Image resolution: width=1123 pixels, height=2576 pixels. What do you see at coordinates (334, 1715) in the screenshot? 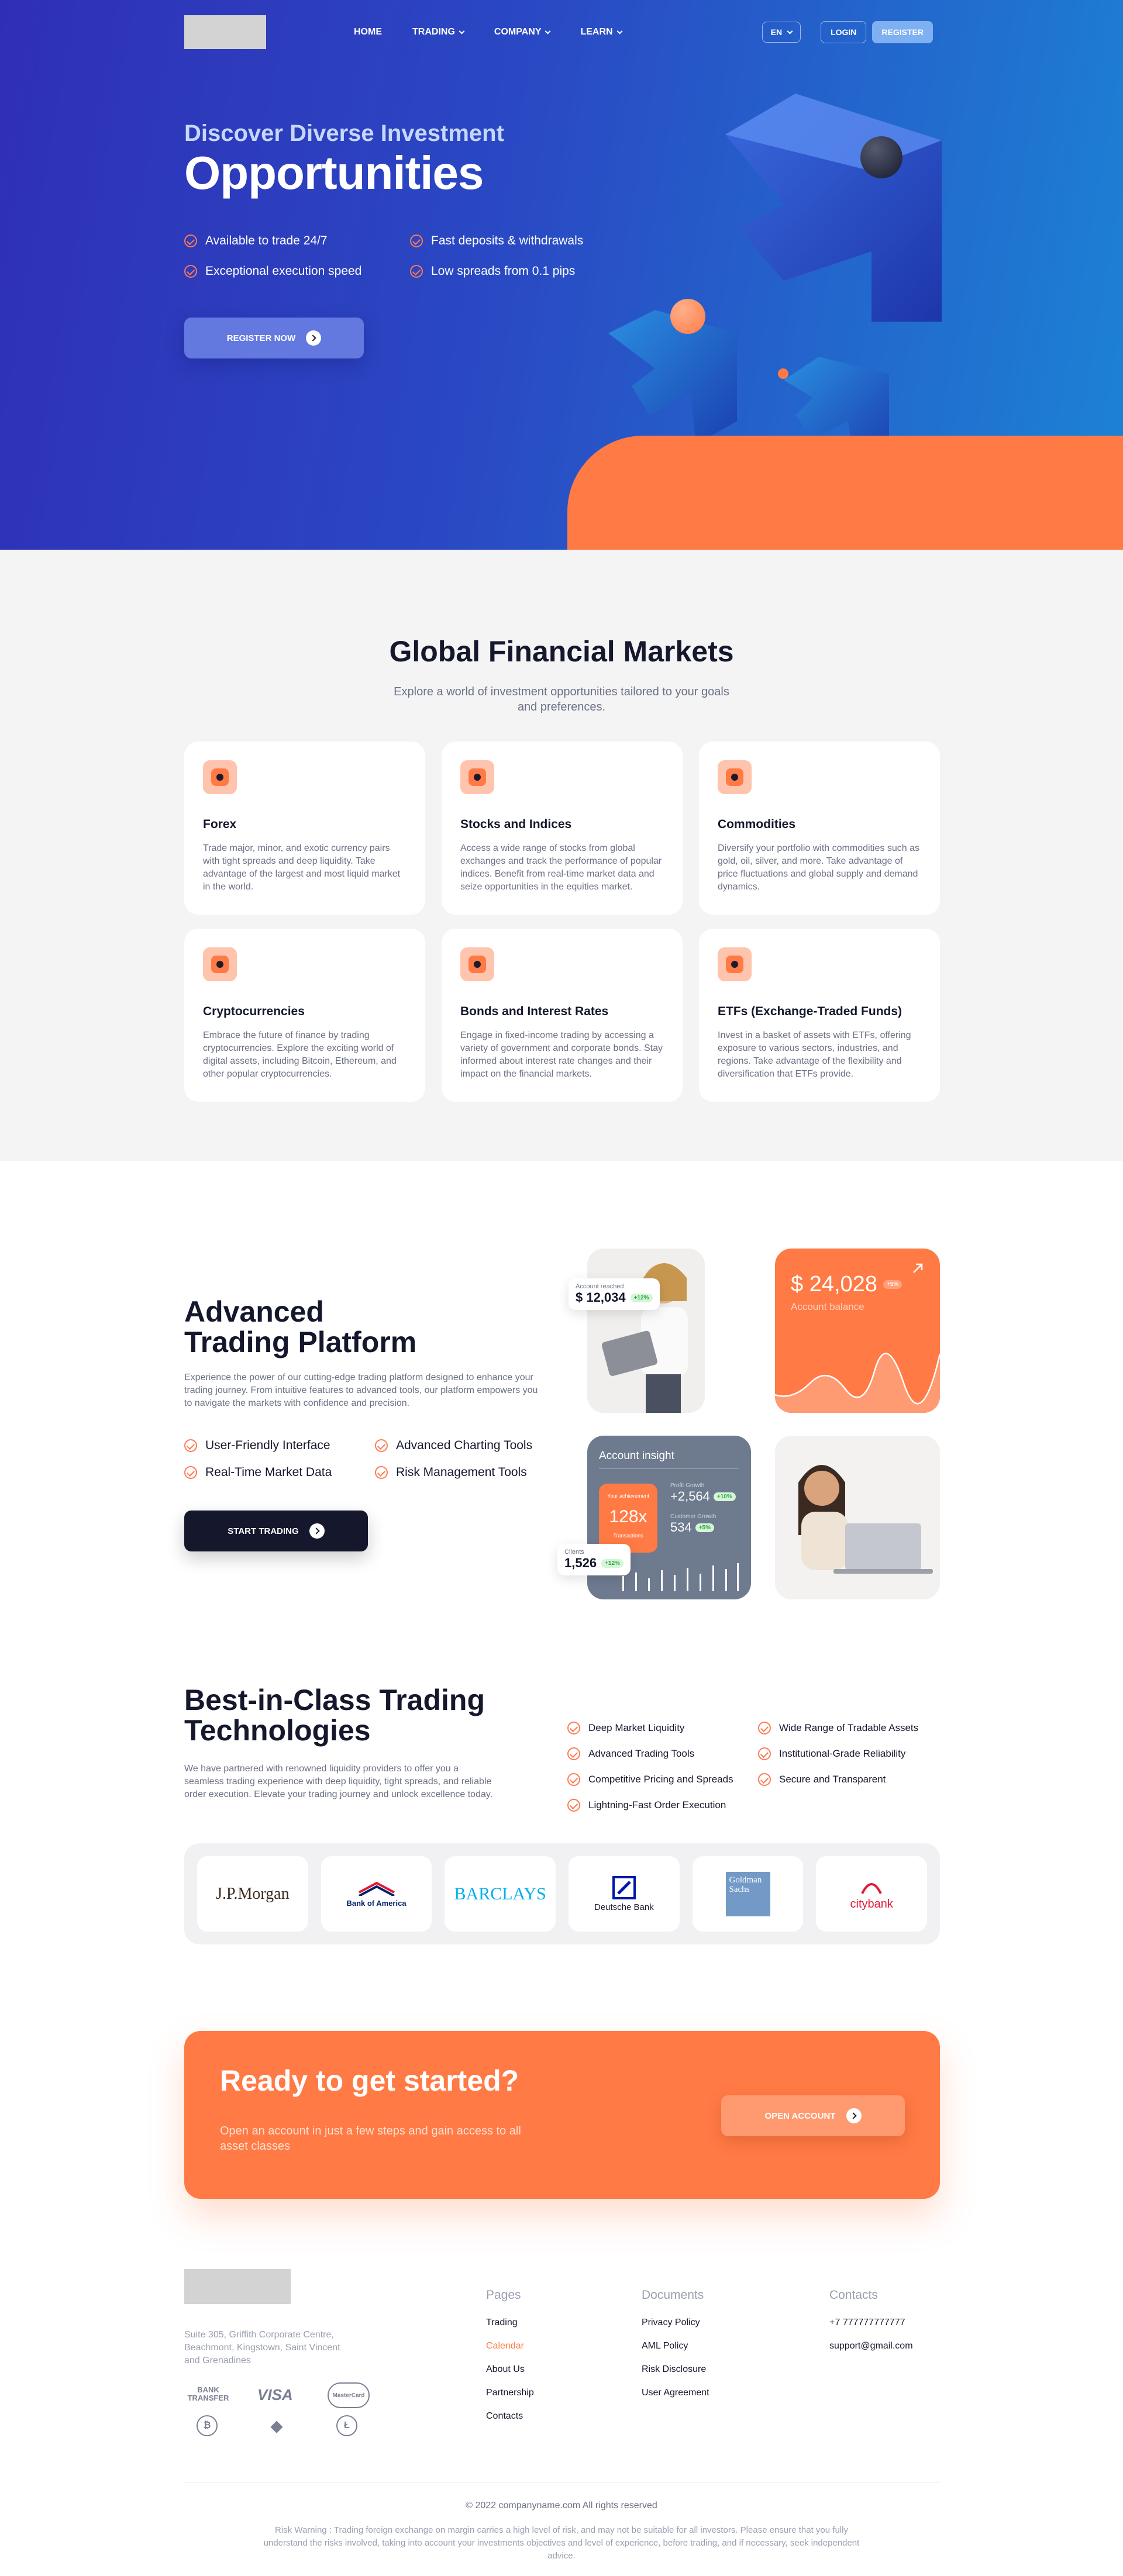
I see `tech-title: Best-in-Class Trading Technologies` at bounding box center [334, 1715].